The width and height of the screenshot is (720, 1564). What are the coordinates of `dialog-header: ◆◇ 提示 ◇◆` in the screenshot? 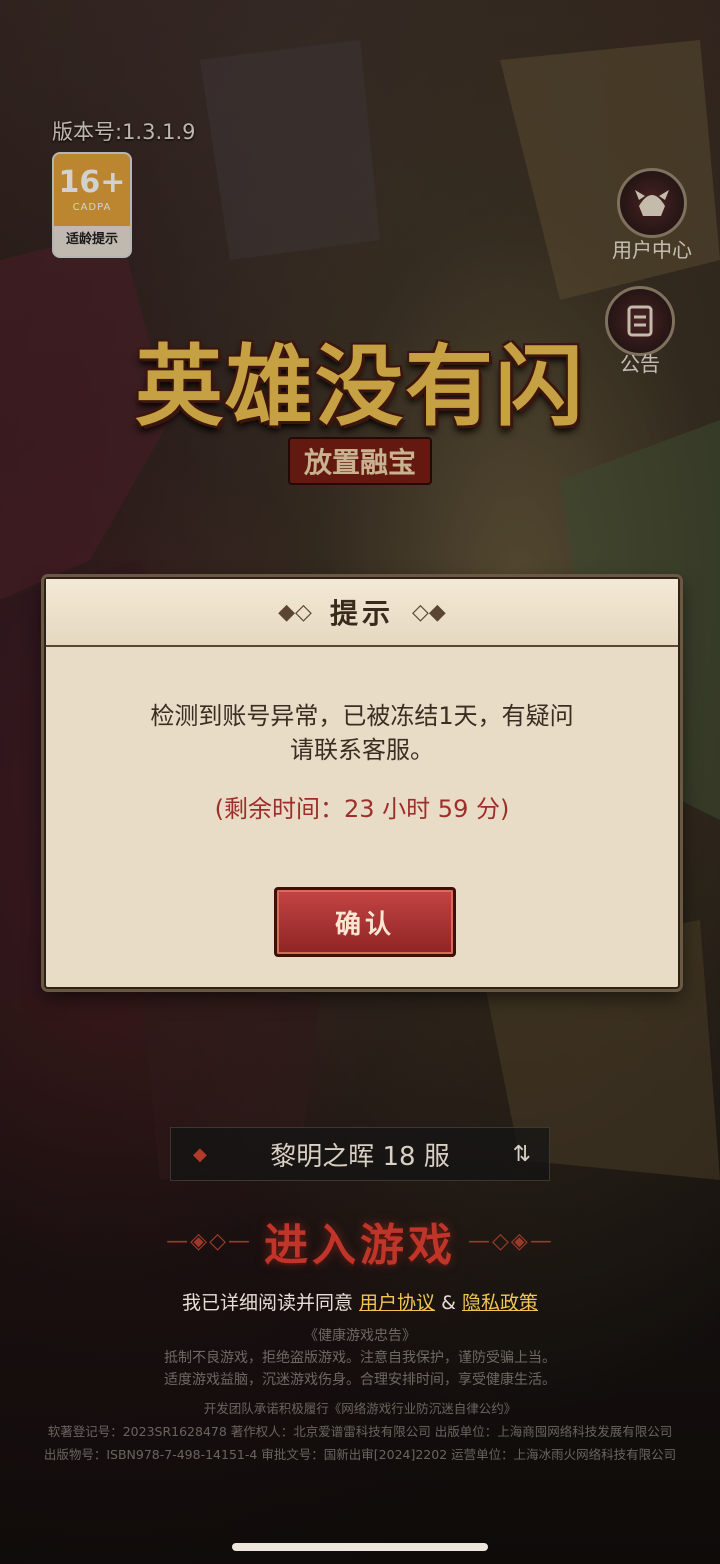 It's located at (362, 613).